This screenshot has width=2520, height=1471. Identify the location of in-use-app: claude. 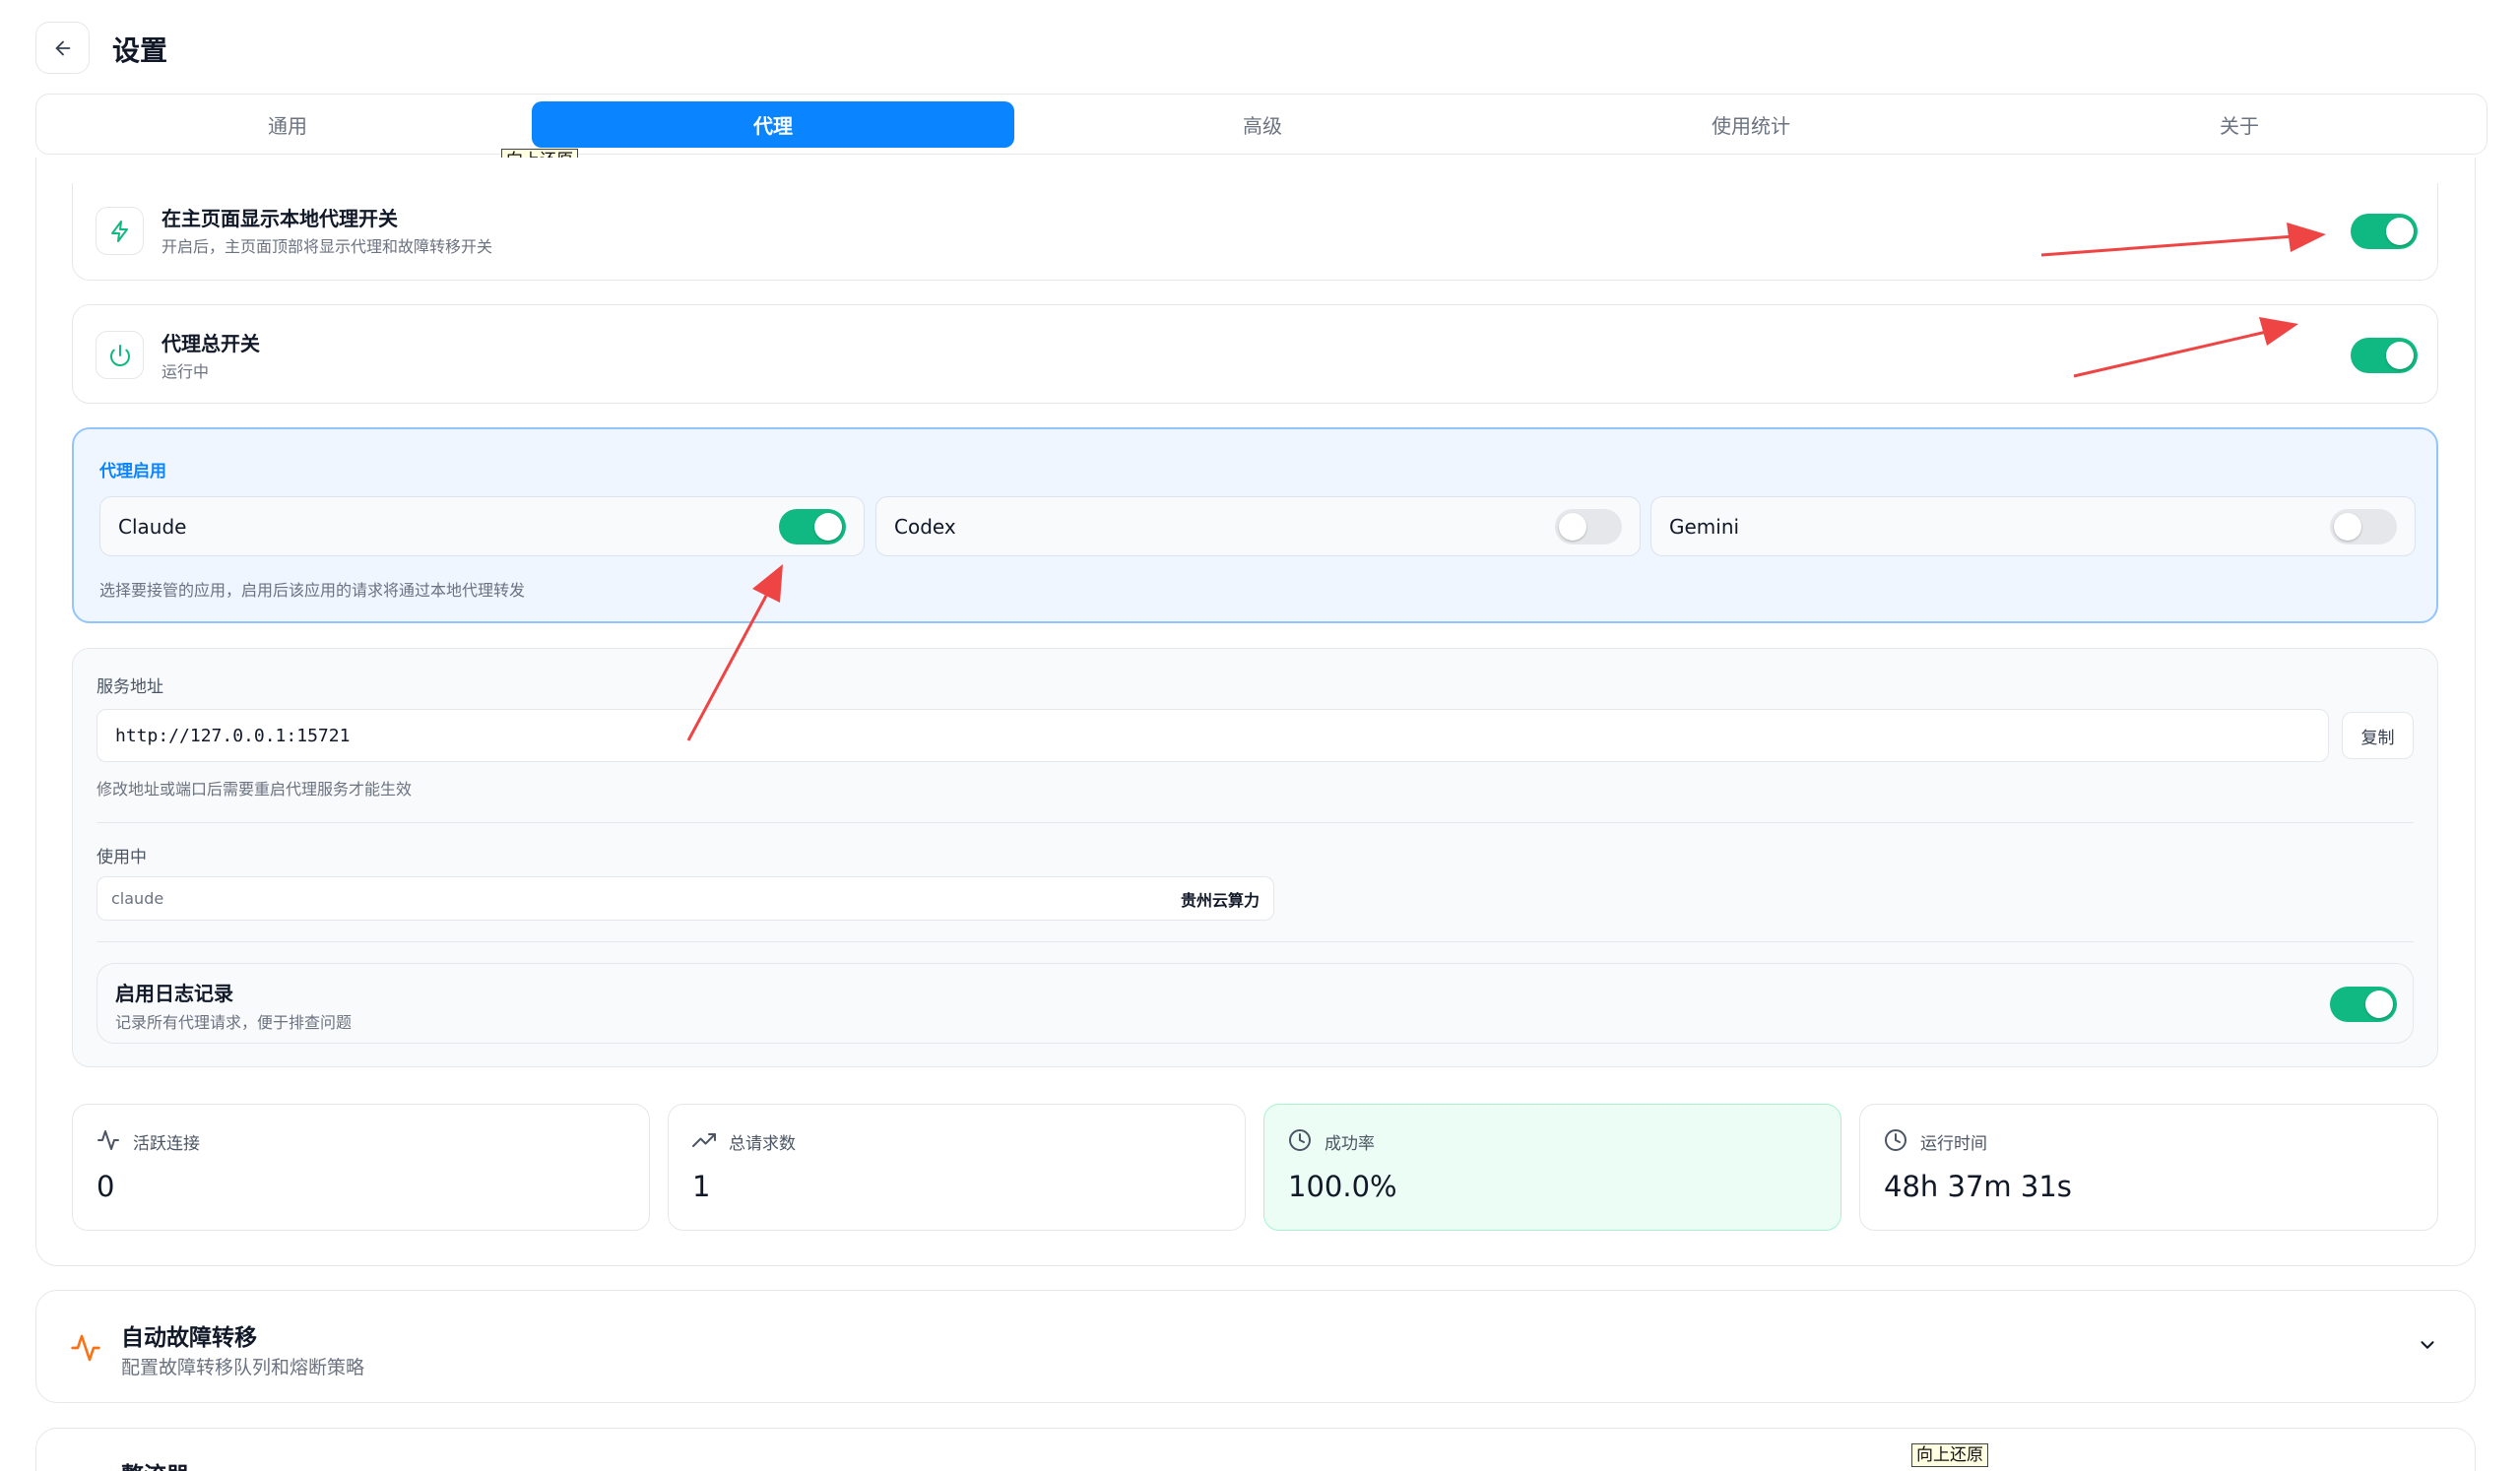
(137, 898).